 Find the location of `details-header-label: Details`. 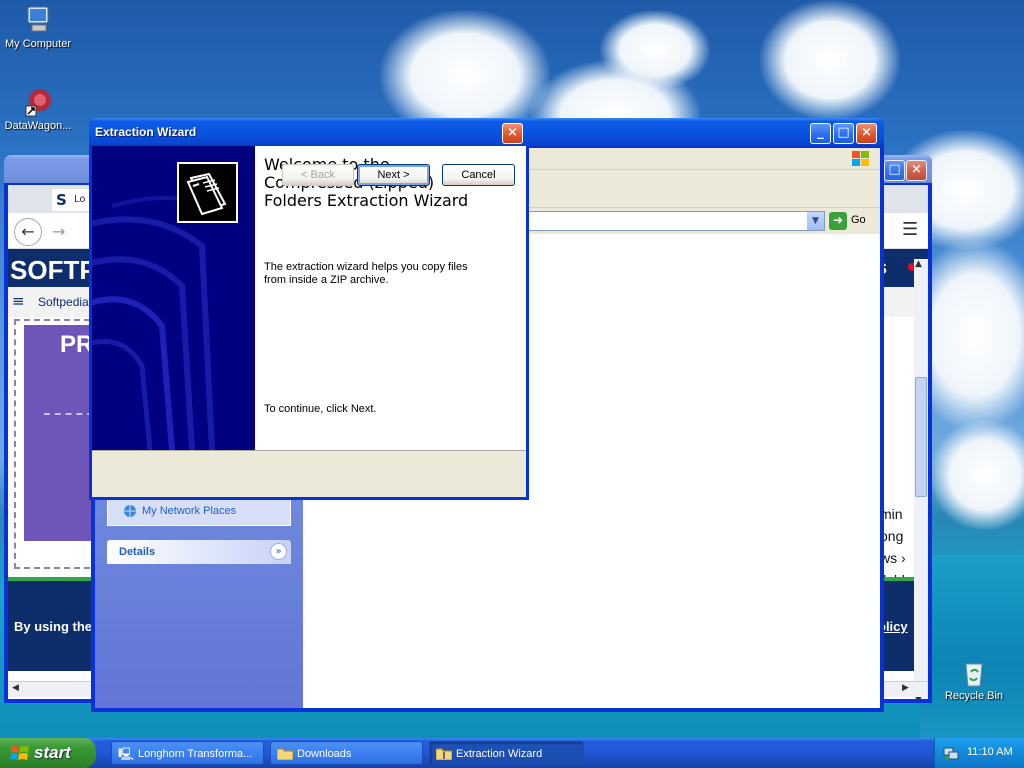

details-header-label: Details is located at coordinates (137, 552).